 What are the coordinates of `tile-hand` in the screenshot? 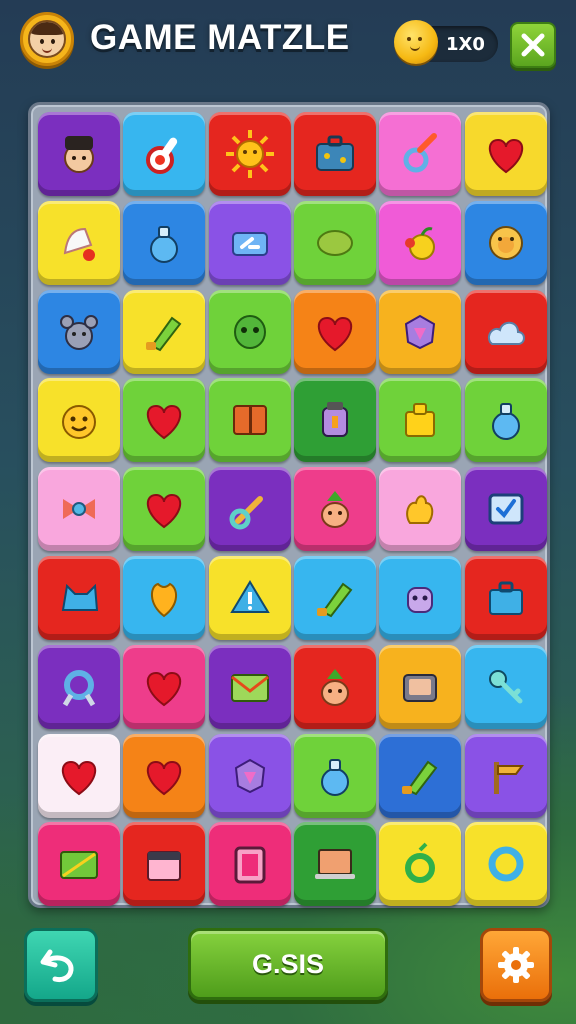 It's located at (420, 509).